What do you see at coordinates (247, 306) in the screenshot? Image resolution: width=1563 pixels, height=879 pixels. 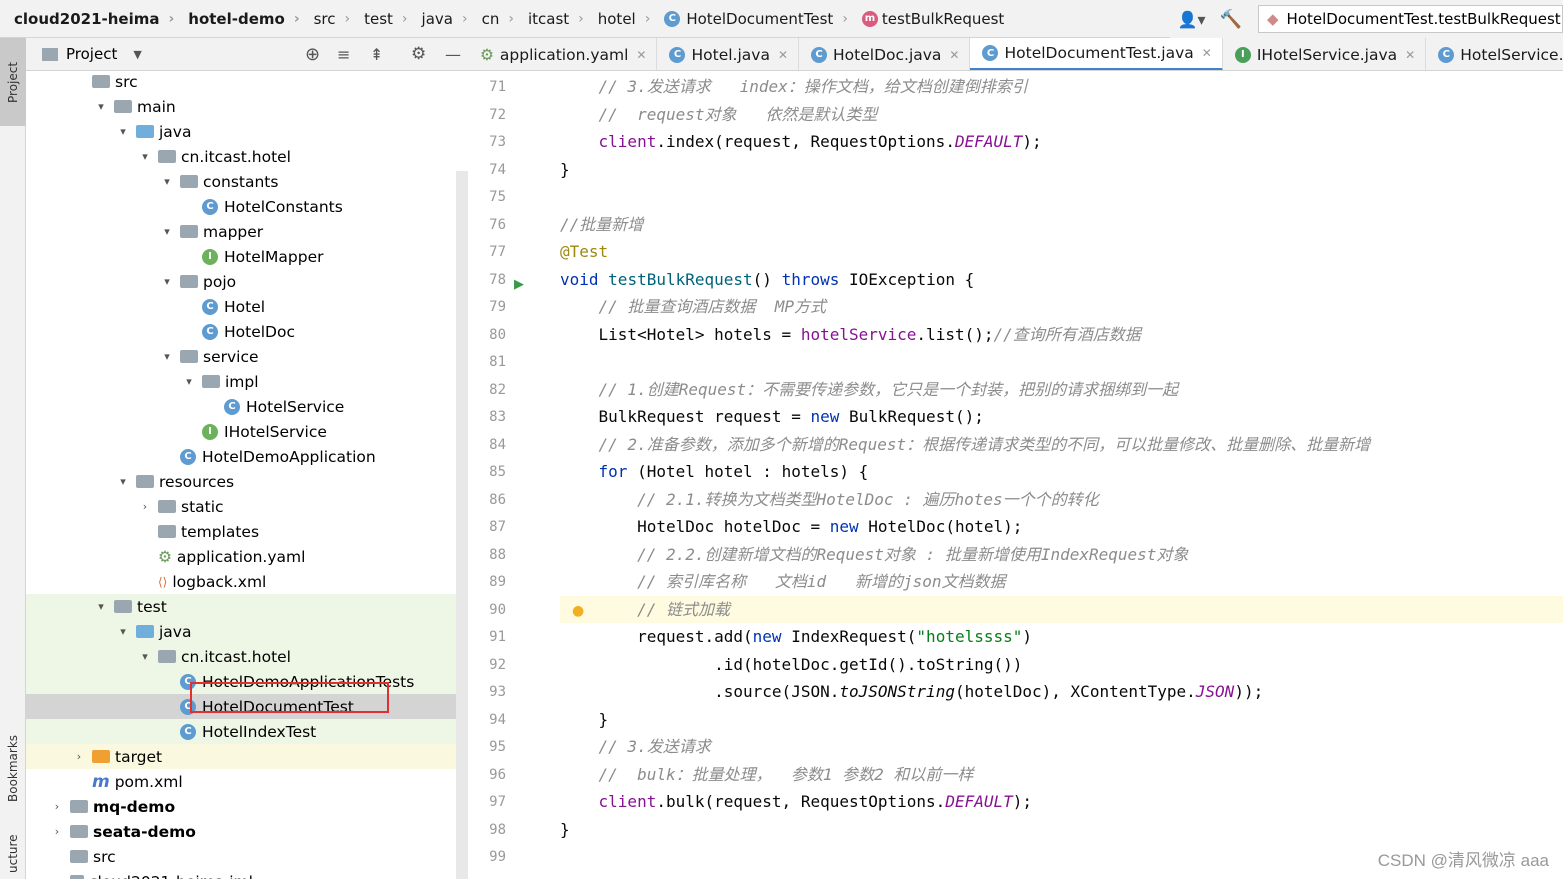 I see `tree-item: C Hotel` at bounding box center [247, 306].